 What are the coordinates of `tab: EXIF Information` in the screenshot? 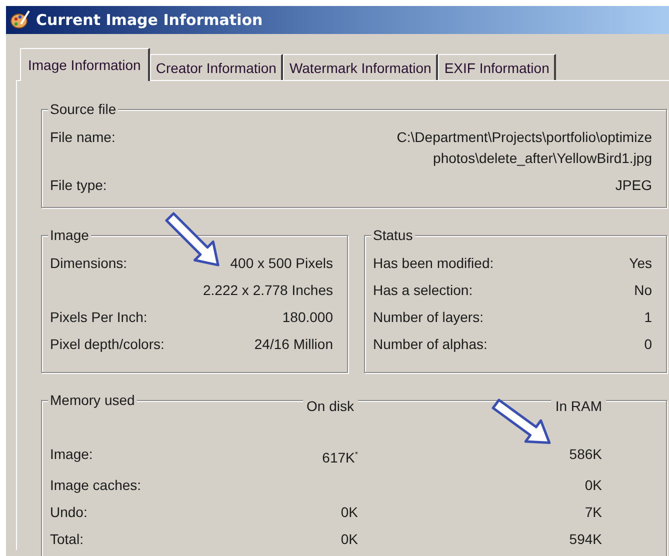 It's located at (497, 67).